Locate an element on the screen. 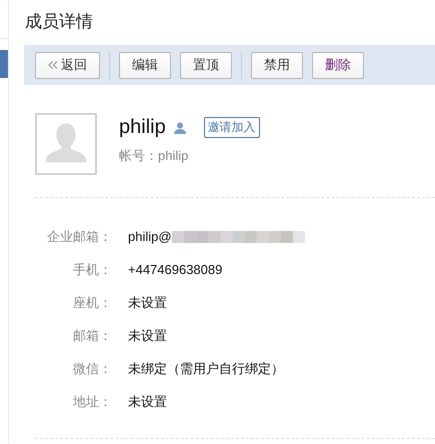 The height and width of the screenshot is (444, 435). back-button: 返回 is located at coordinates (67, 65).